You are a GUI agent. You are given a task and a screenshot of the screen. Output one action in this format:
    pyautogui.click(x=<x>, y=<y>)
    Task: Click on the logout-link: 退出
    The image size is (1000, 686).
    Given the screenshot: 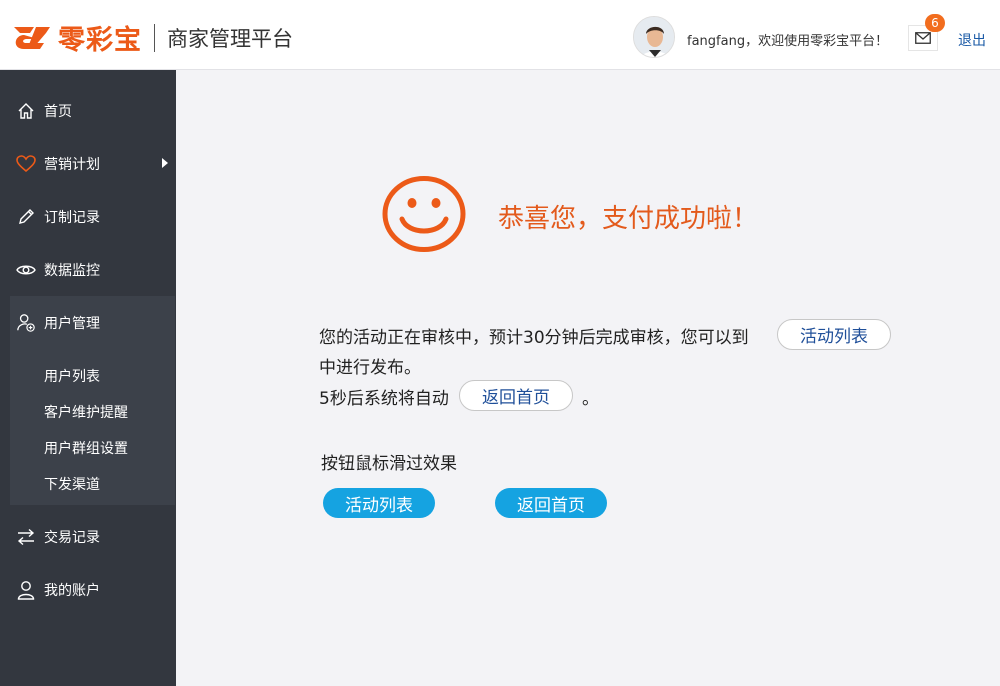 What is the action you would take?
    pyautogui.click(x=972, y=40)
    